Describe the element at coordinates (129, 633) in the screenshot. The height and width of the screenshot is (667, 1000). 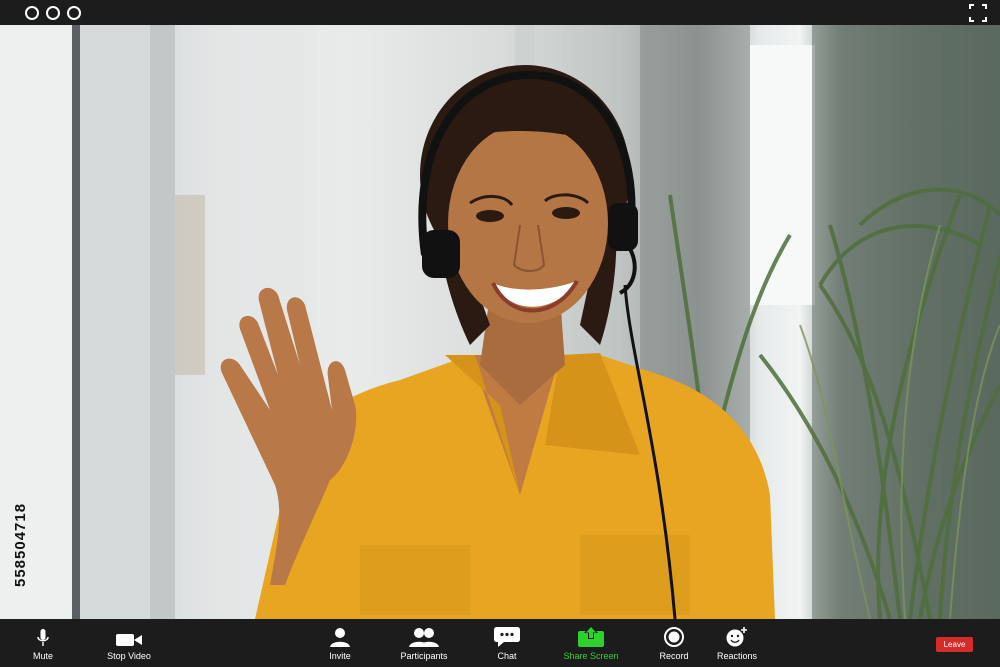
I see `video-camera-icon` at that location.